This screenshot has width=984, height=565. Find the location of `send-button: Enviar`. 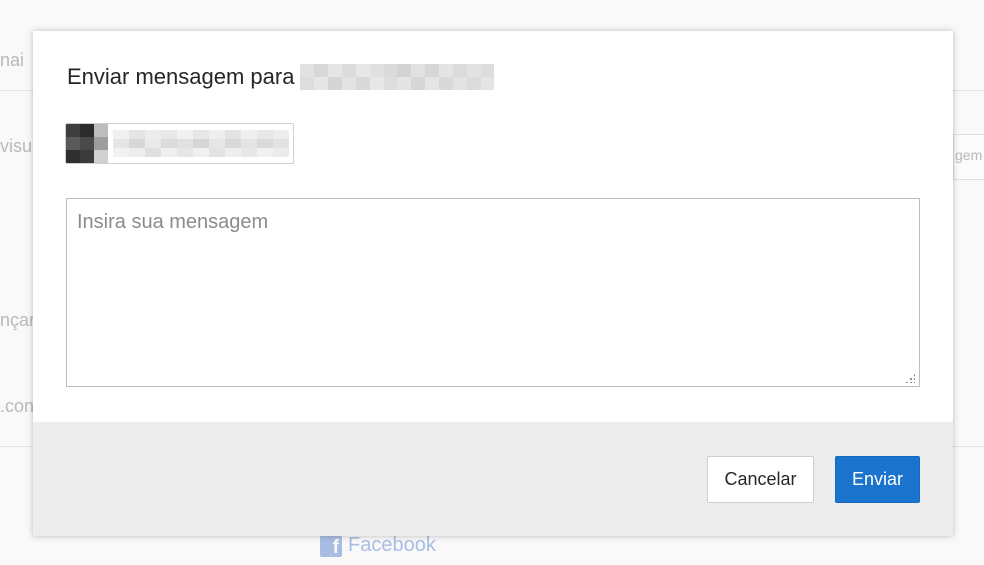

send-button: Enviar is located at coordinates (877, 479).